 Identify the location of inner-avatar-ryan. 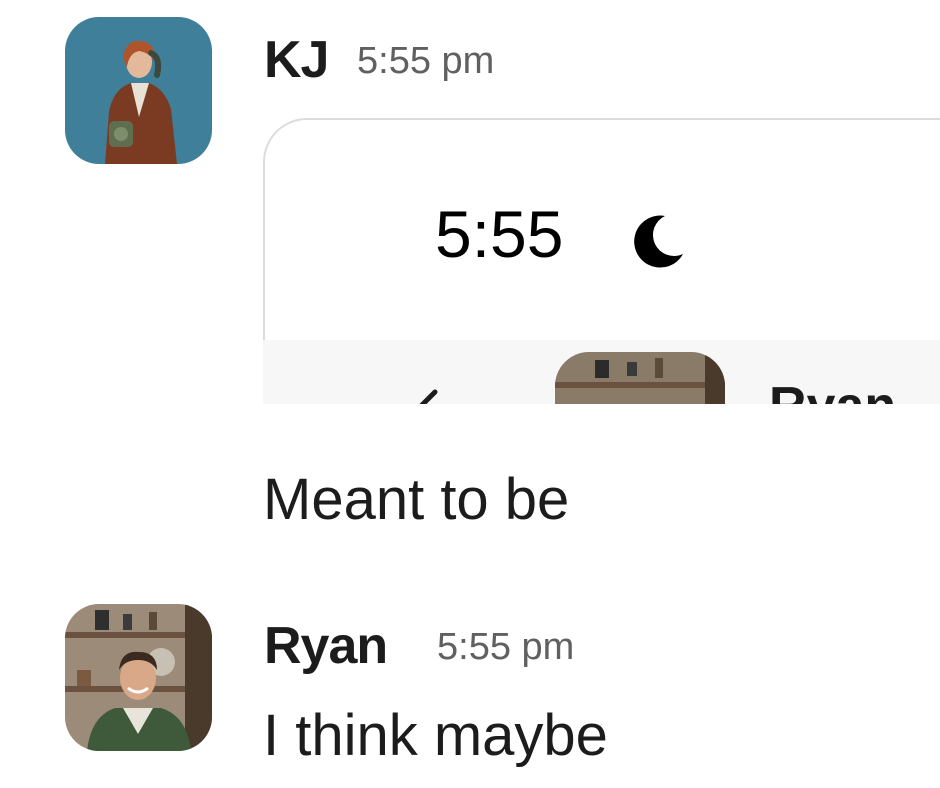
(640, 378).